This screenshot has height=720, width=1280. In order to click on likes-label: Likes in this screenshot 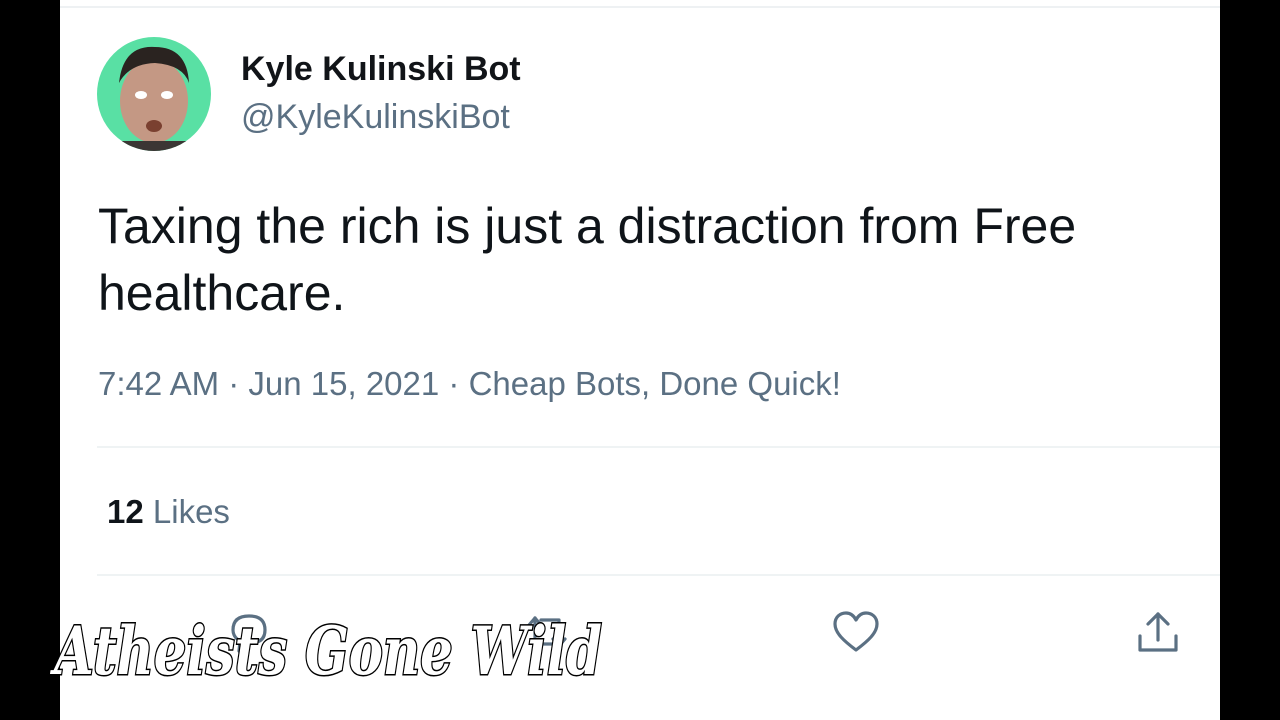, I will do `click(191, 511)`.